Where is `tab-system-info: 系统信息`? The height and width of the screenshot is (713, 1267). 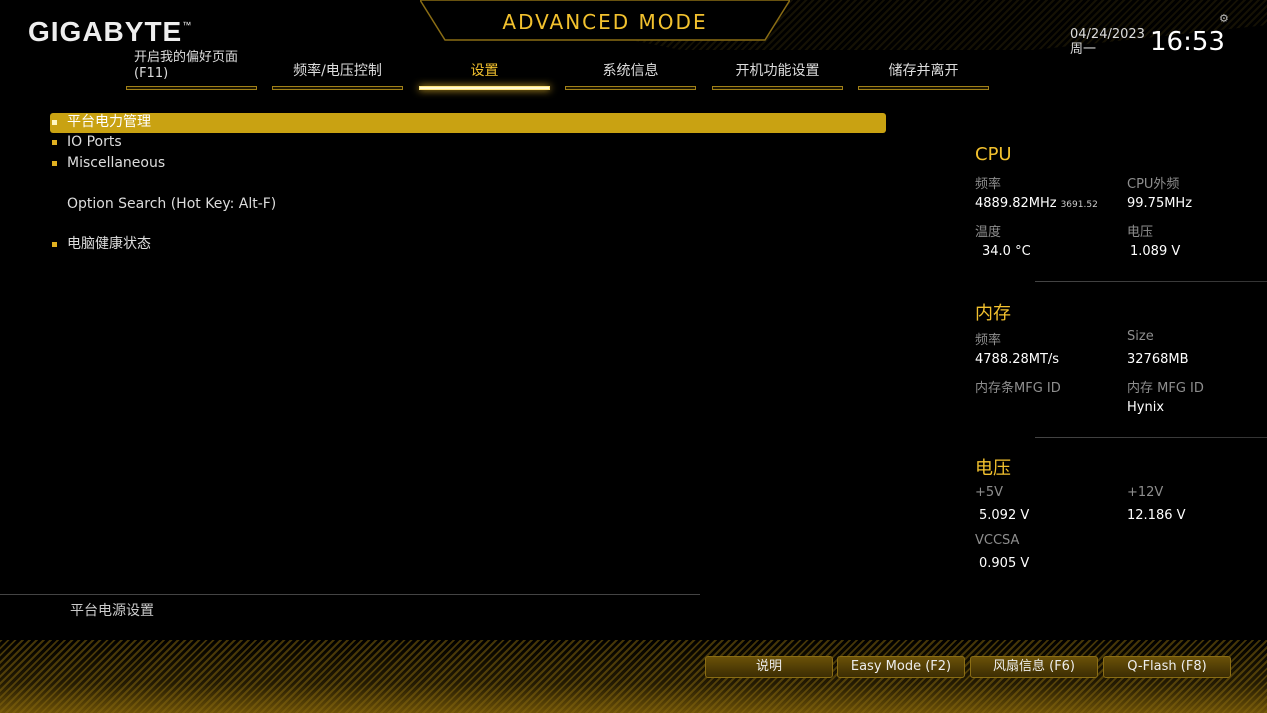 tab-system-info: 系统信息 is located at coordinates (630, 69).